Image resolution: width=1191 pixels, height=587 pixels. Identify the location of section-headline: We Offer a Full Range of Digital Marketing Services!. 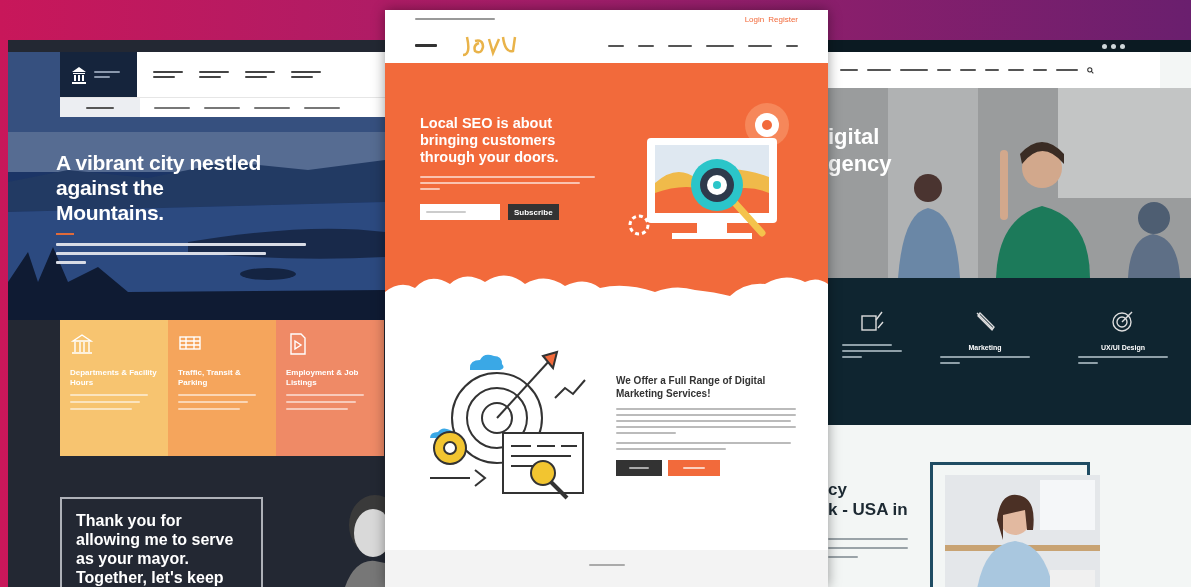
(691, 387).